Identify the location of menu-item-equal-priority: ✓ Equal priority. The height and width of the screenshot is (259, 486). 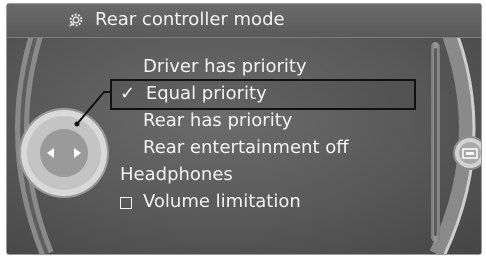
(193, 94).